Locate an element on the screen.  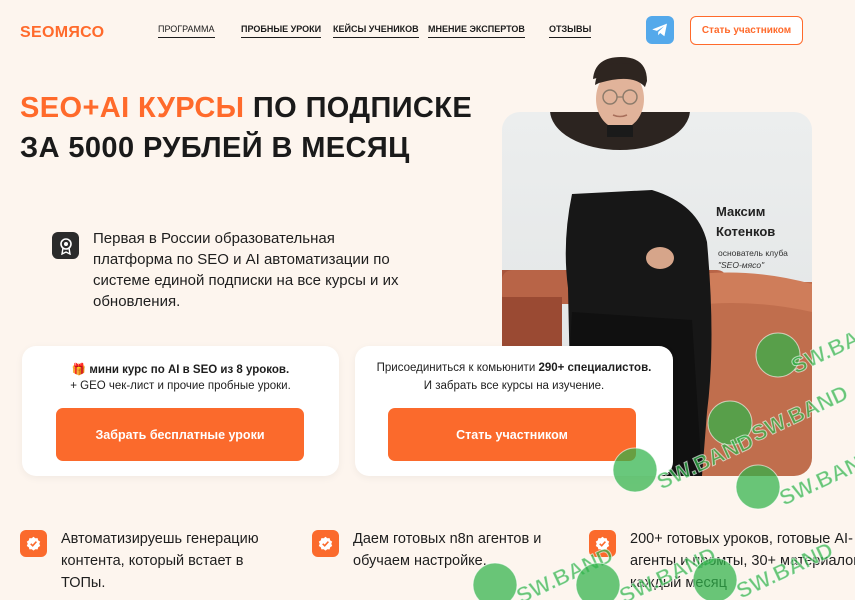
join-community-count: 290+ специалистов. is located at coordinates (595, 368).